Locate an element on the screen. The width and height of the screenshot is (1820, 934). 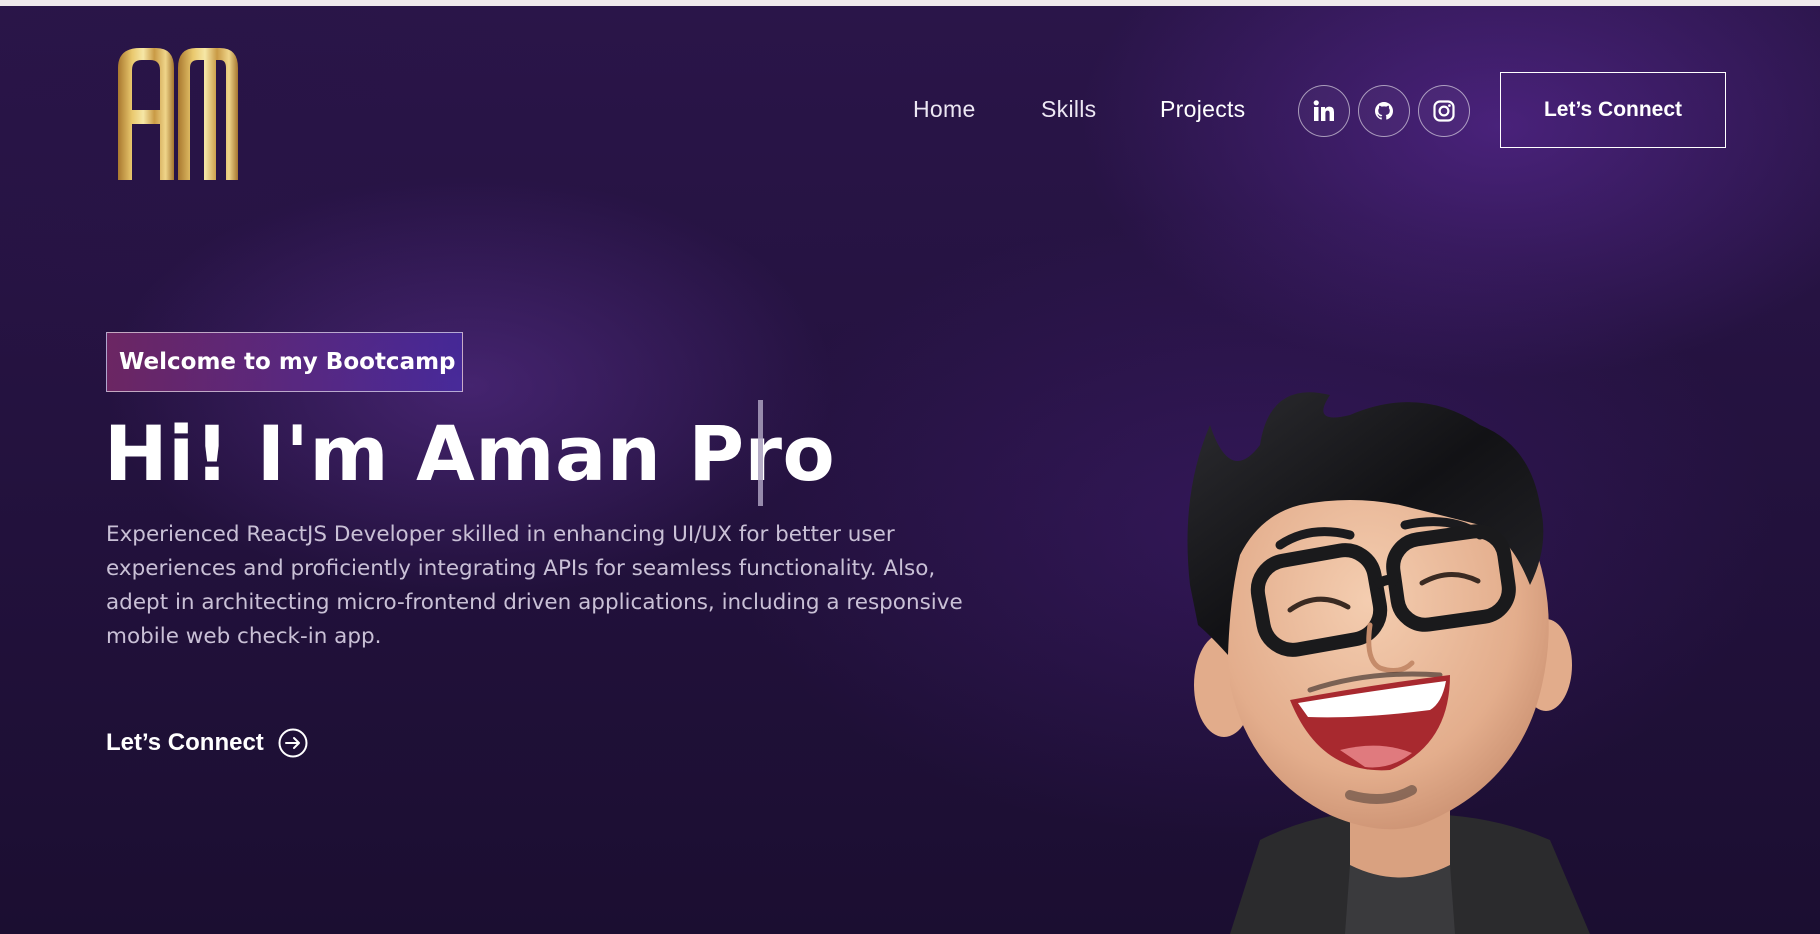
hero-headline: Hi! I'm Aman Pro is located at coordinates (470, 453).